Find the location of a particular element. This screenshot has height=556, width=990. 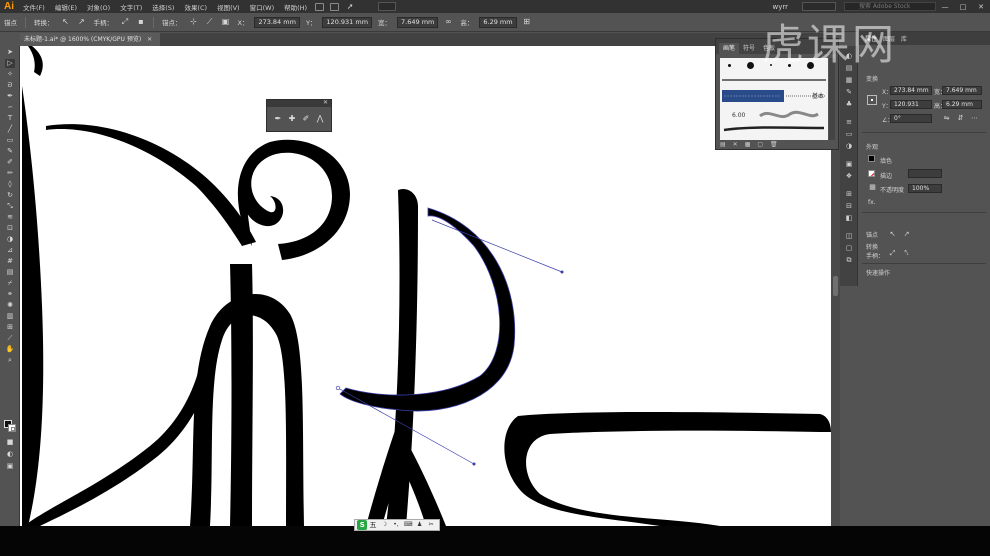

tab-symbols: 符号 is located at coordinates (749, 48).